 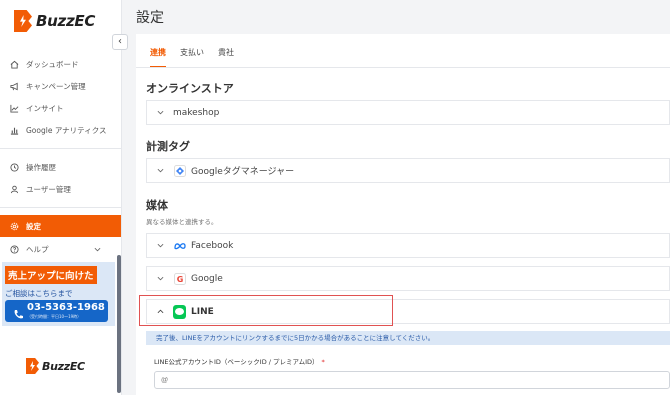 I want to click on sidebar-item-label: ダッシュボード, so click(x=52, y=64).